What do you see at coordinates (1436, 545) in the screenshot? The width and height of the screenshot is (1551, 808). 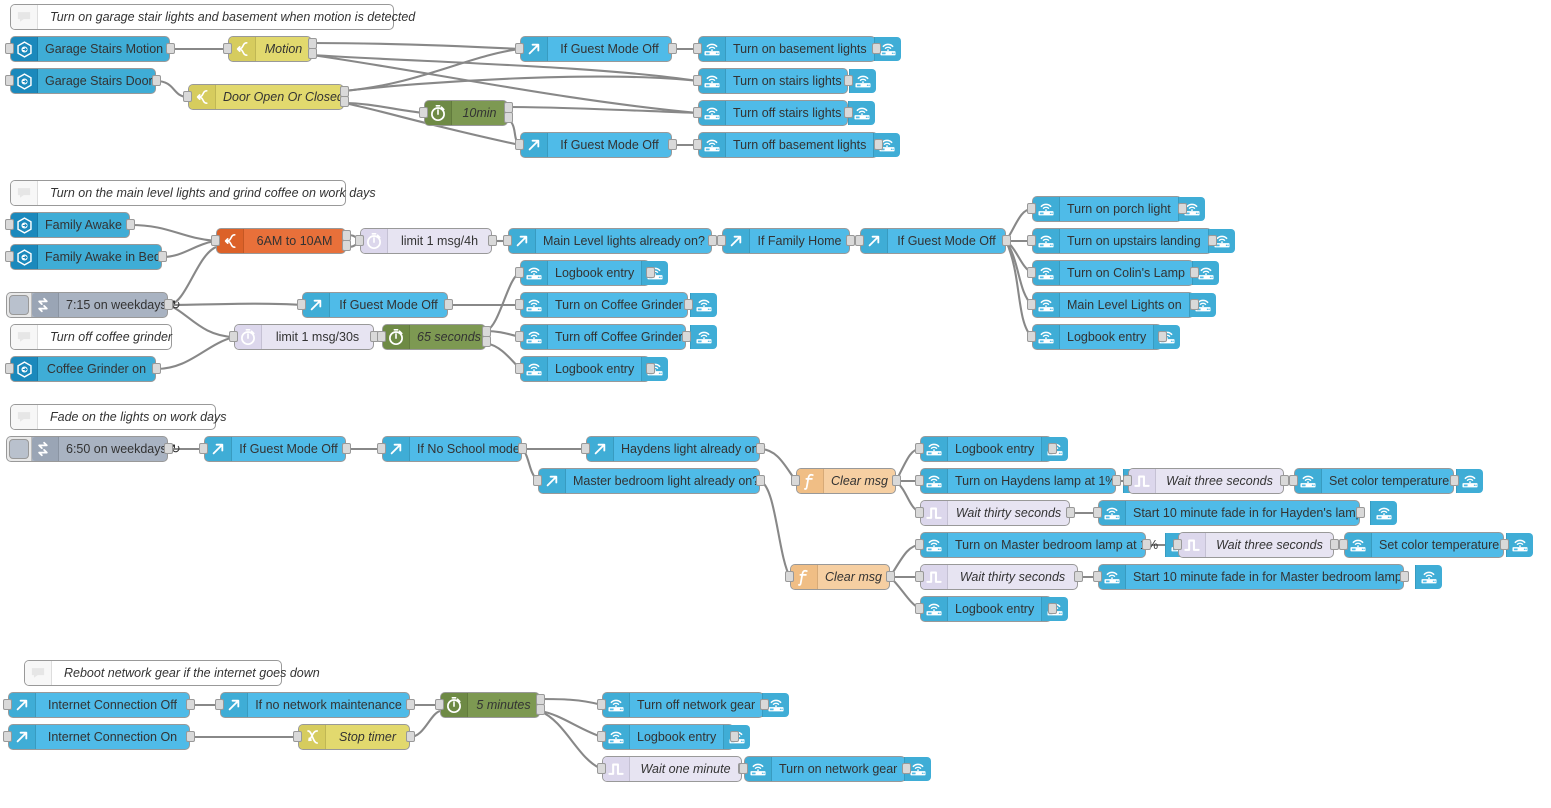 I see `api-node: Set color temperature` at bounding box center [1436, 545].